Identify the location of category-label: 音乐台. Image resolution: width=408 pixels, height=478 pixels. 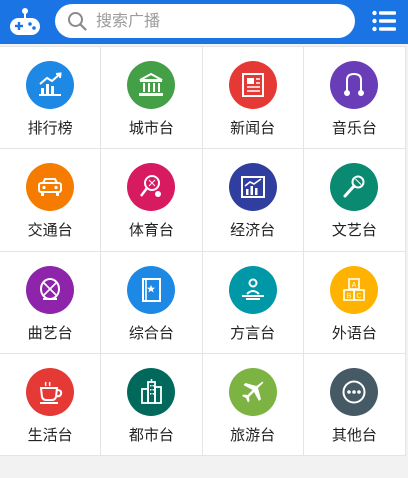
(354, 128).